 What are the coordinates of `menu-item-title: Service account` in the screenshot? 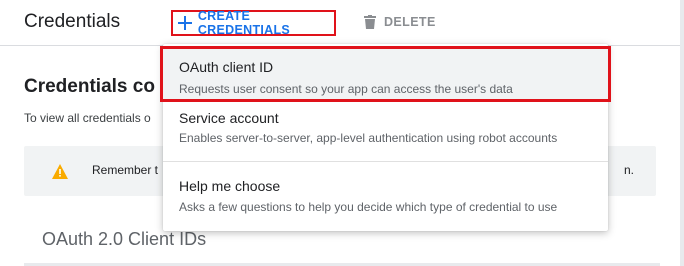 It's located at (229, 118).